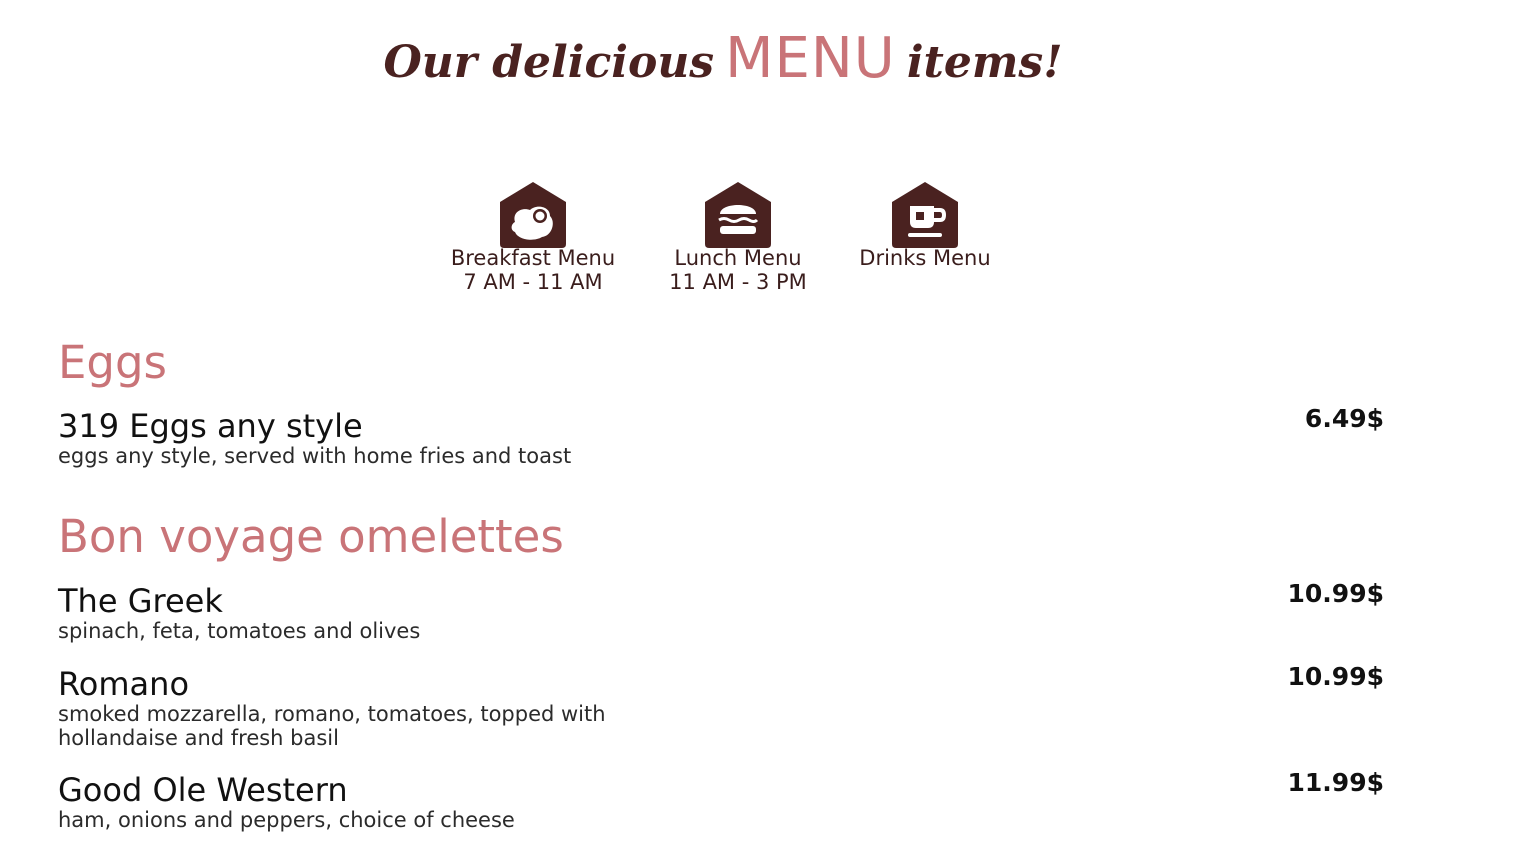  I want to click on burger-icon, so click(738, 215).